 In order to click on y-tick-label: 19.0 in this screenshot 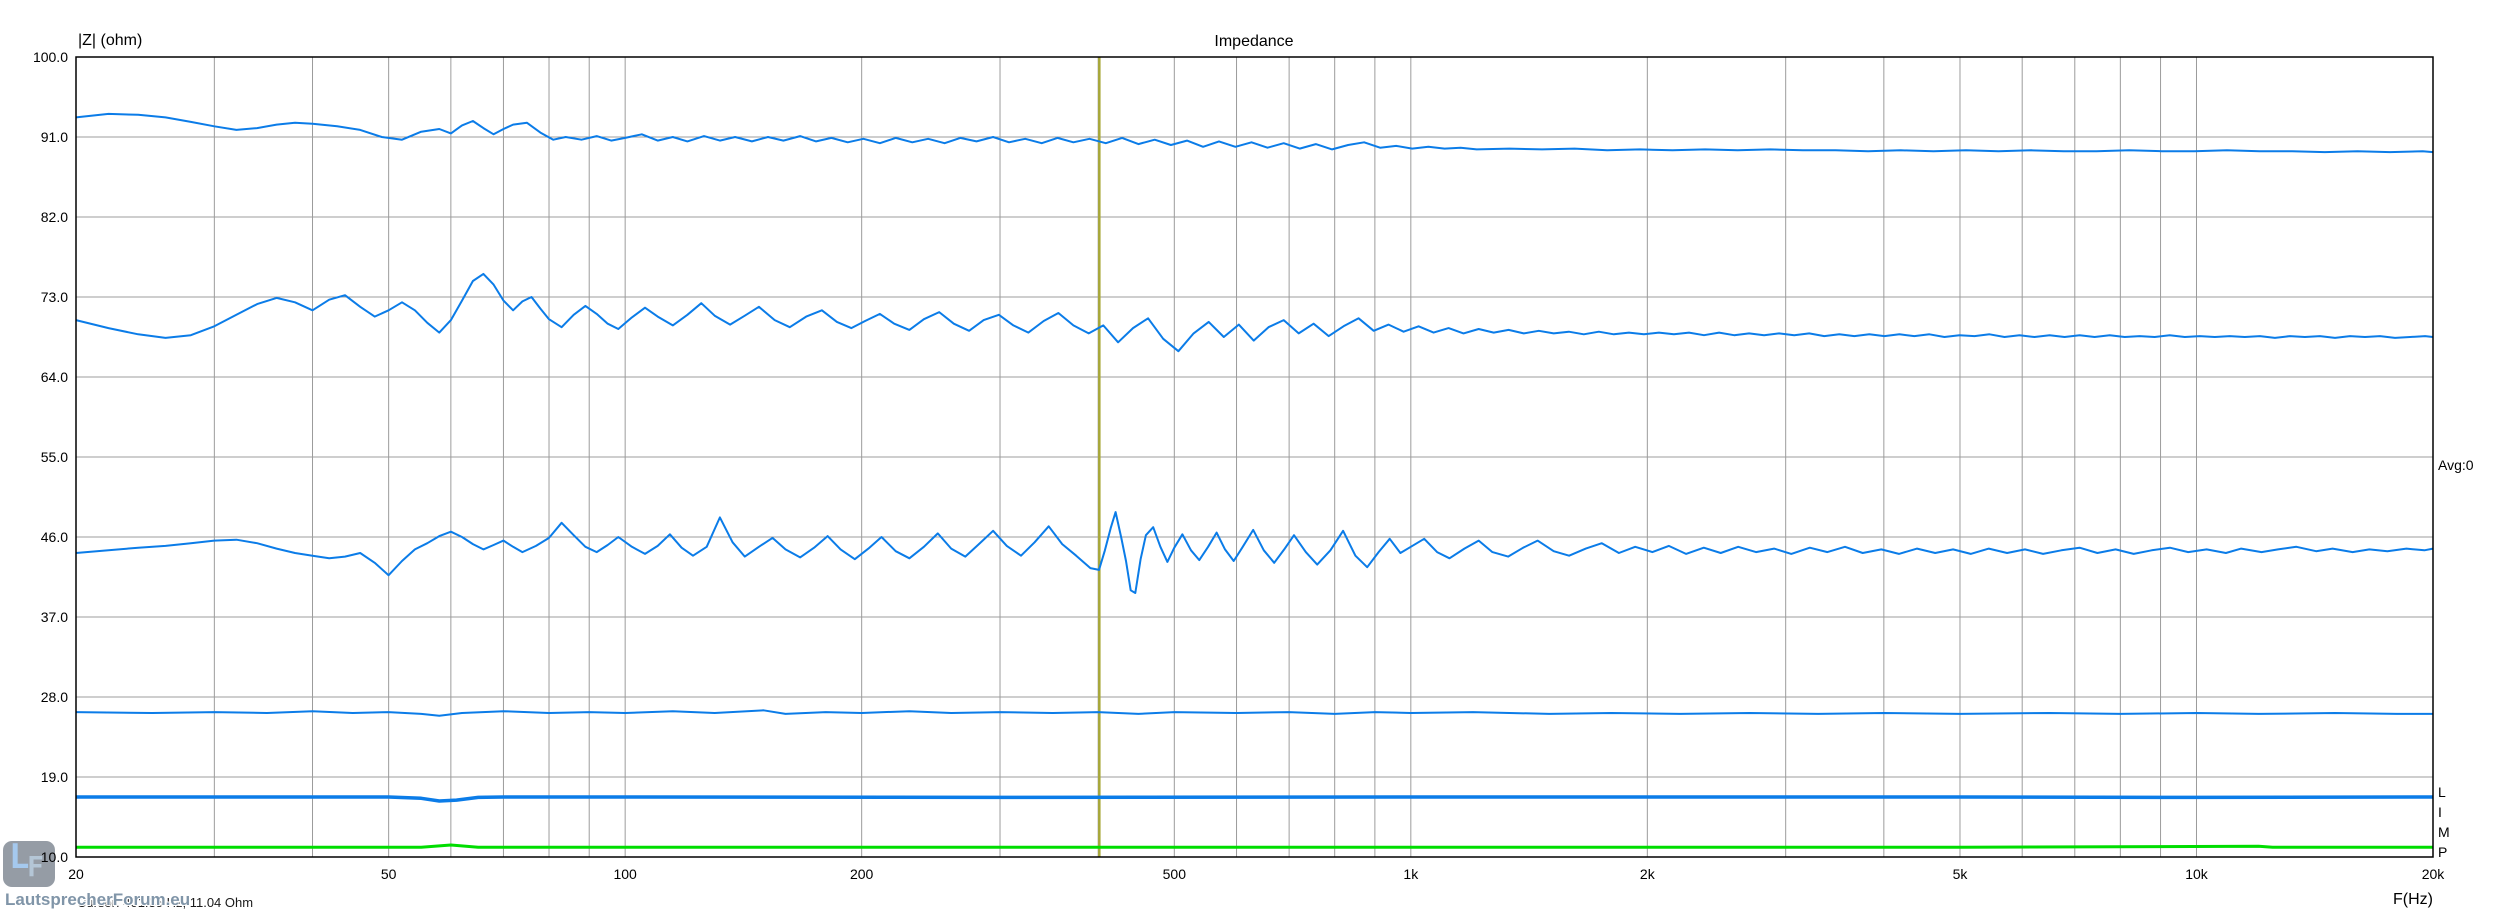, I will do `click(54, 777)`.